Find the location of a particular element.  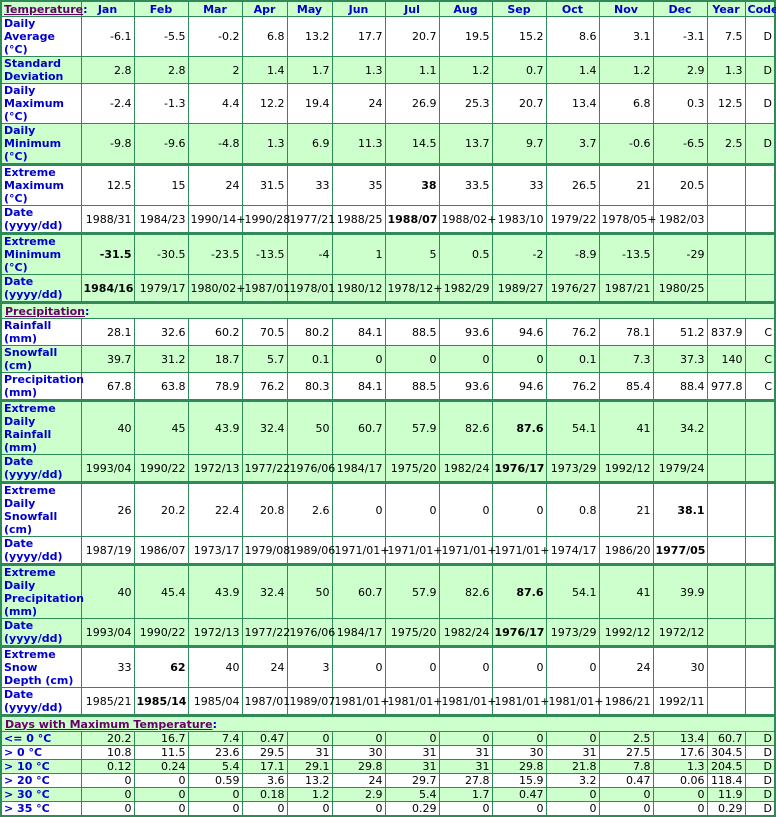

cell-jan: 1984/16 is located at coordinates (107, 288).